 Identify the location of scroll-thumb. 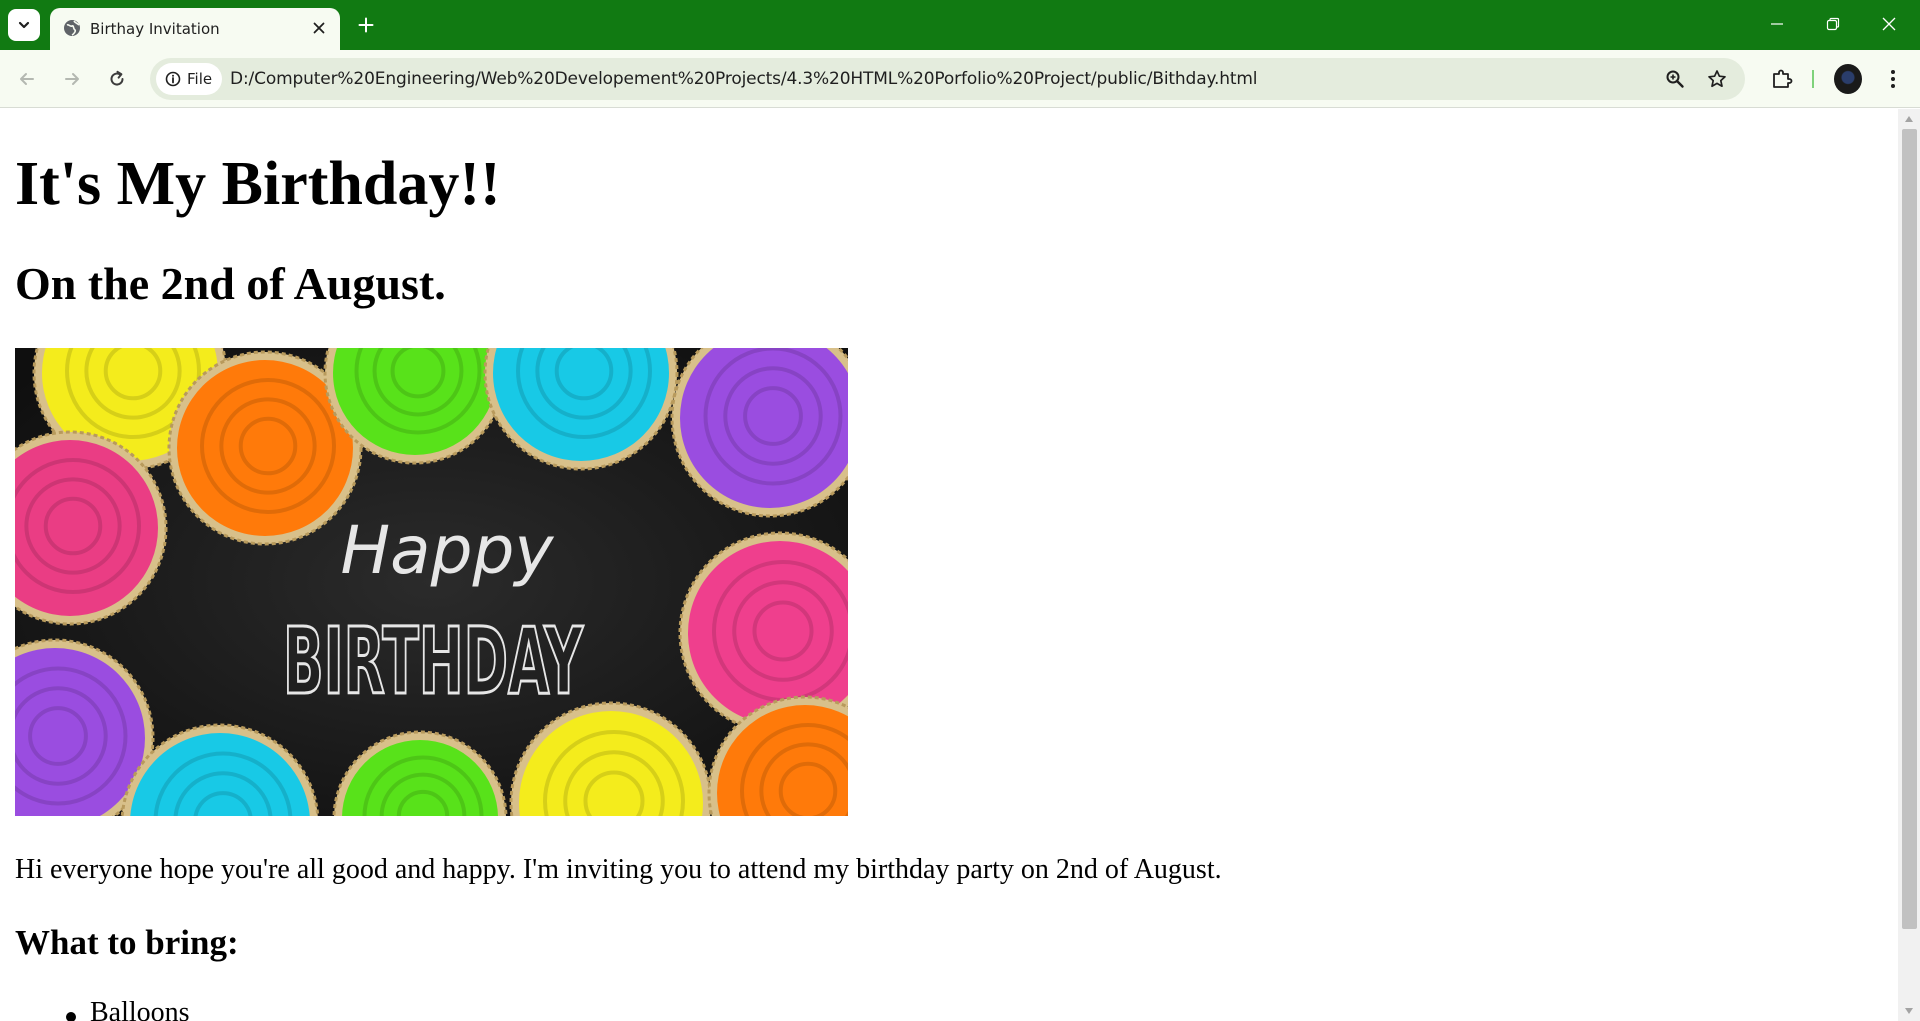
(1909, 529).